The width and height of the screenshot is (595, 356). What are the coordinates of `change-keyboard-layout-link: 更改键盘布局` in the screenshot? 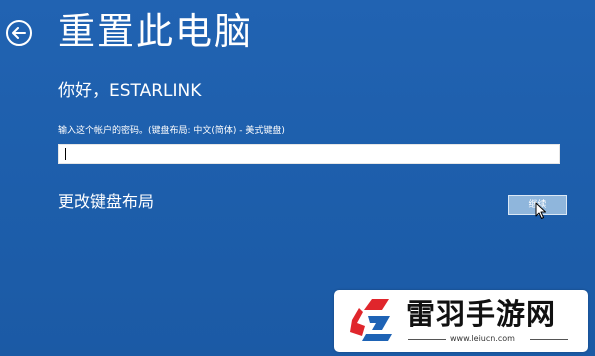 It's located at (106, 202).